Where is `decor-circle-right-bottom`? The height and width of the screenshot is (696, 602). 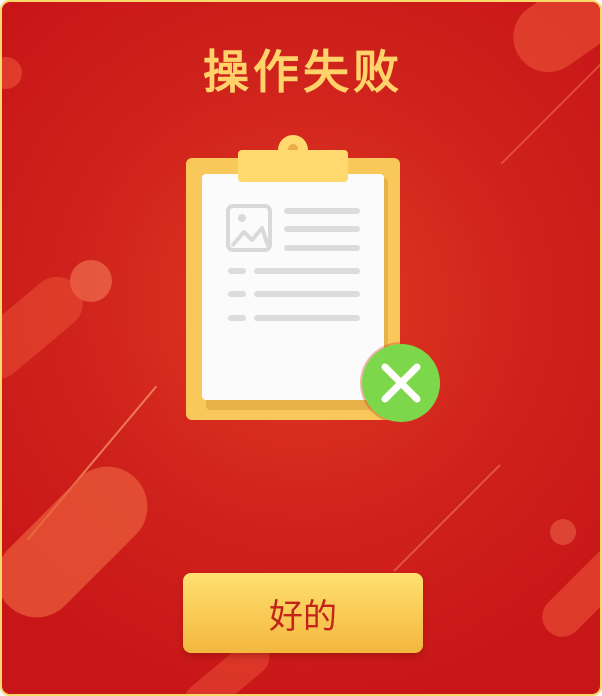 decor-circle-right-bottom is located at coordinates (563, 532).